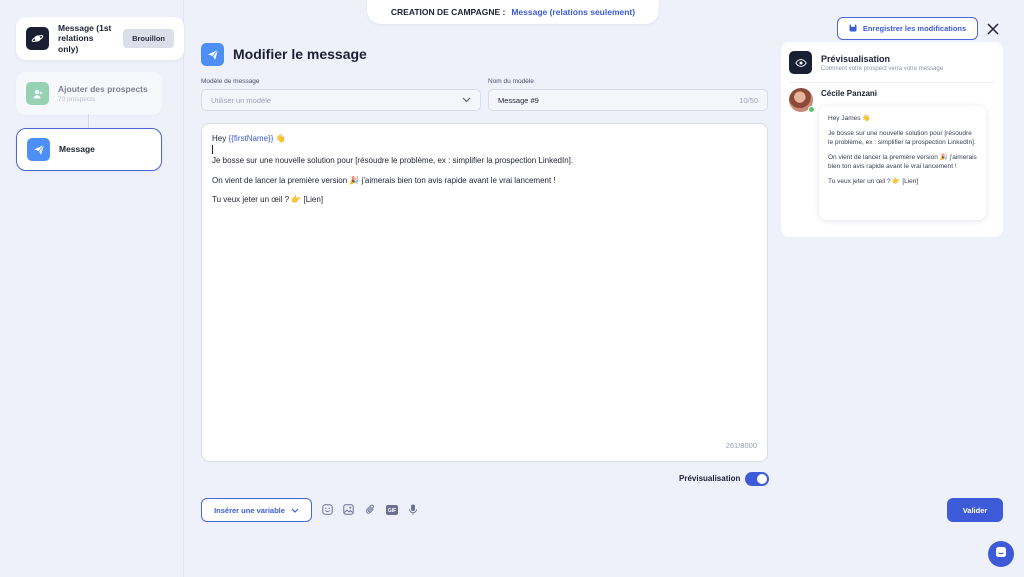 This screenshot has height=577, width=1024. I want to click on insert-variable-button: Insérer une variable, so click(256, 510).